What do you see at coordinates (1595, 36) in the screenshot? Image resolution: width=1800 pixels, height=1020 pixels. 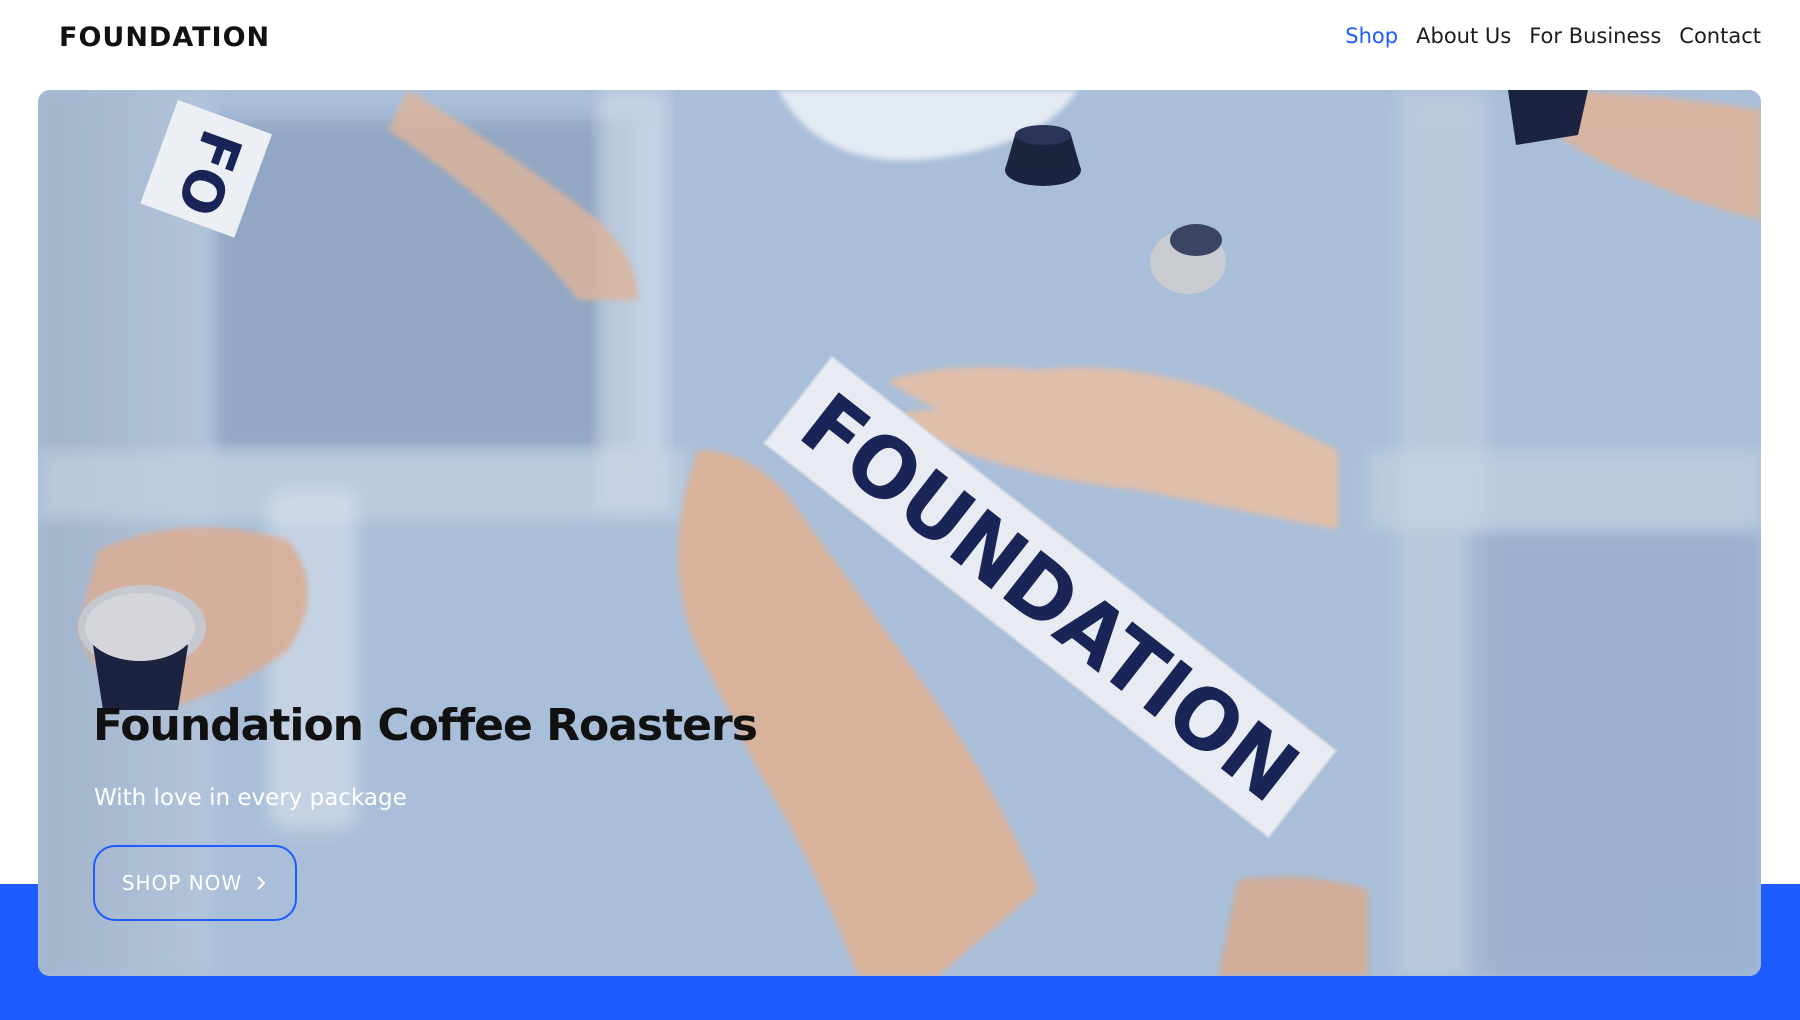 I see `nav-link-for-business: For Business` at bounding box center [1595, 36].